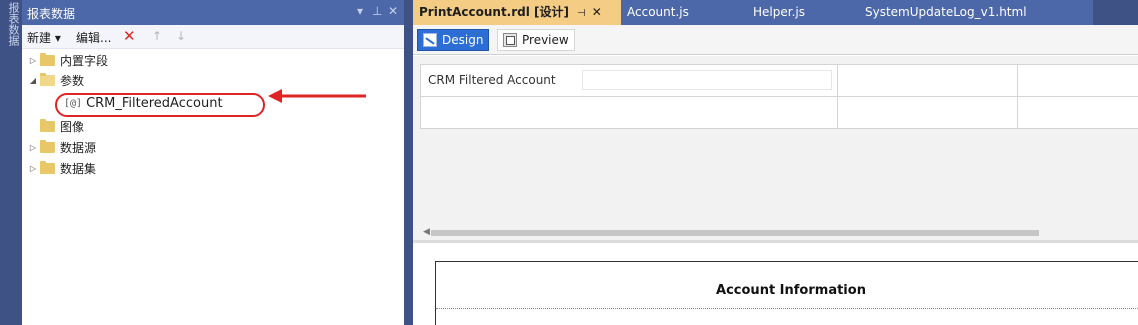  I want to click on tree-label: 数据集, so click(78, 168).